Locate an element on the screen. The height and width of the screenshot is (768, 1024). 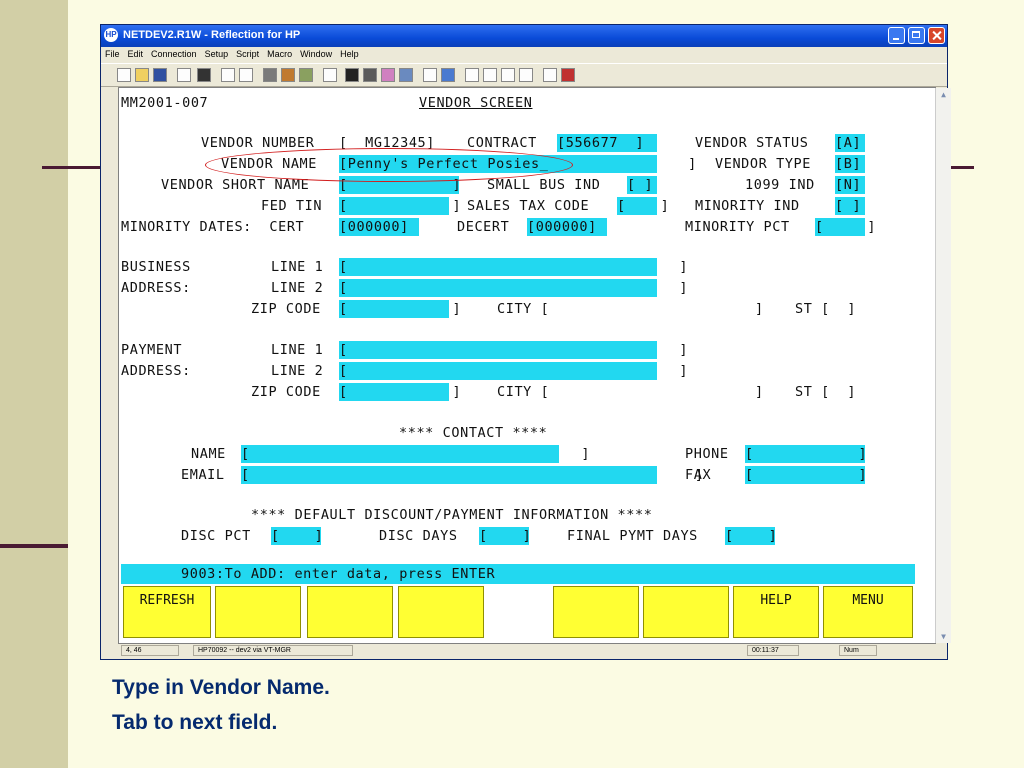
cert-field: [000000] is located at coordinates (379, 227).